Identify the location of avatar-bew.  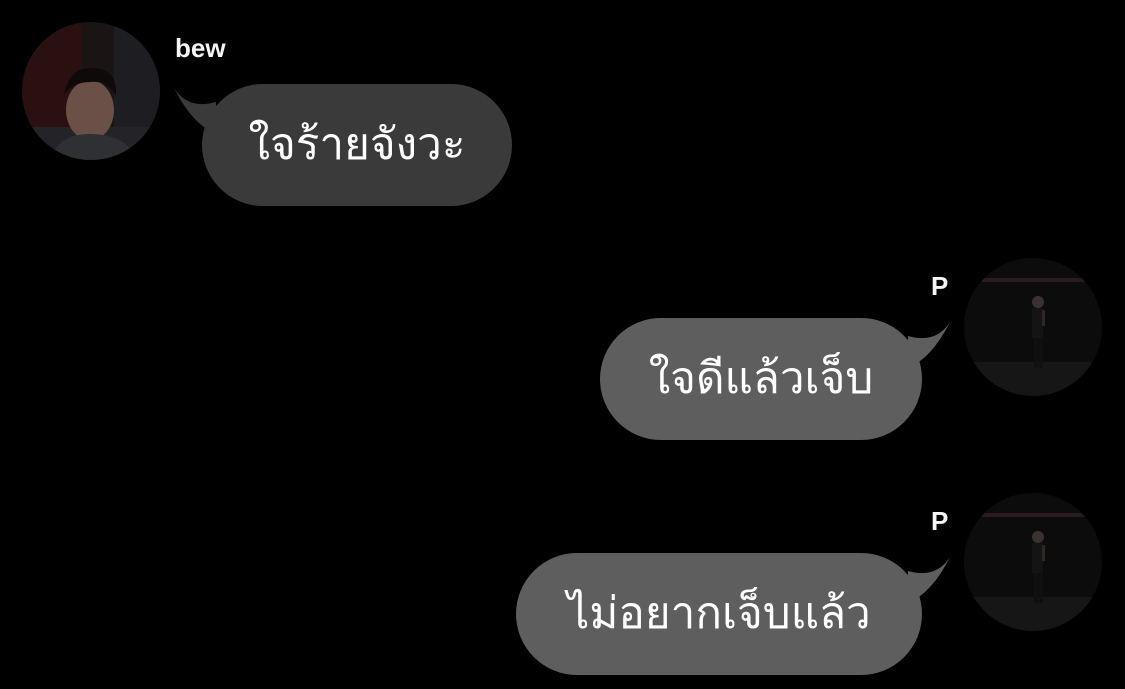
(91, 91).